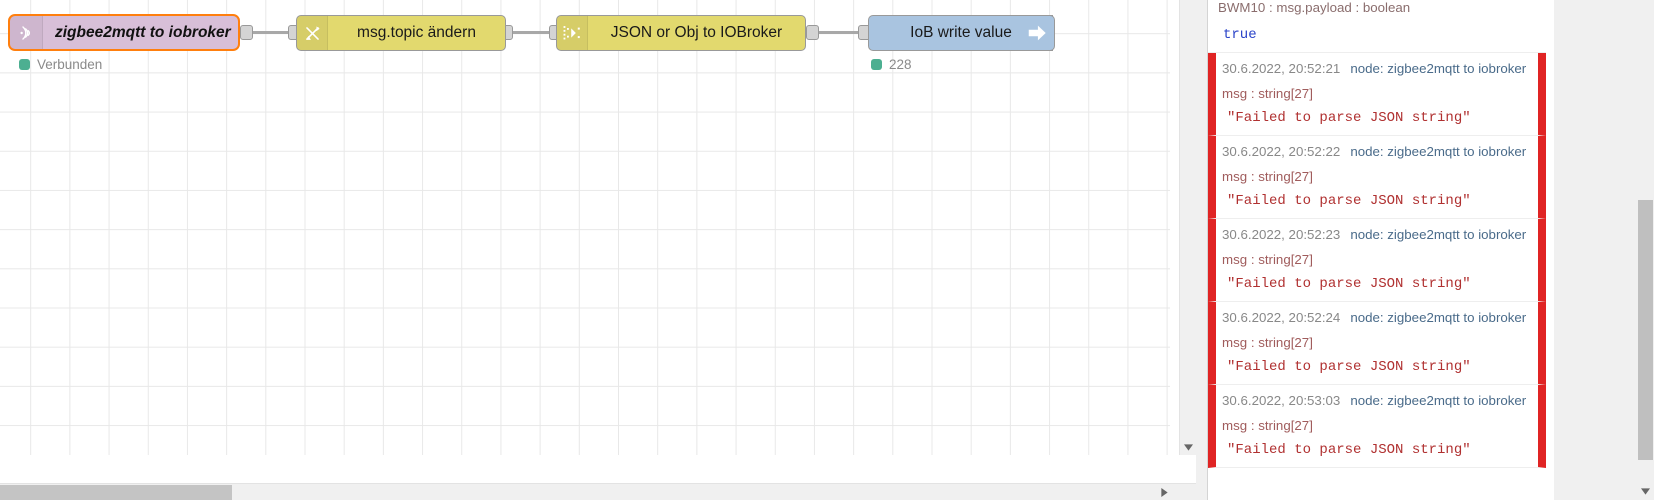 This screenshot has width=1654, height=500. I want to click on panel-divider, so click(1201, 250).